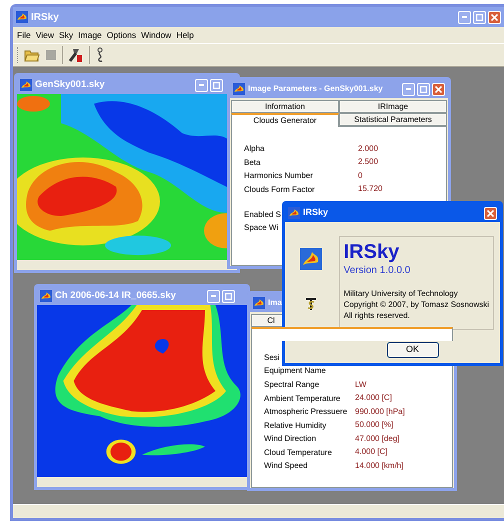 The height and width of the screenshot is (523, 504). Describe the element at coordinates (370, 189) in the screenshot. I see `field-value: 15.720` at that location.